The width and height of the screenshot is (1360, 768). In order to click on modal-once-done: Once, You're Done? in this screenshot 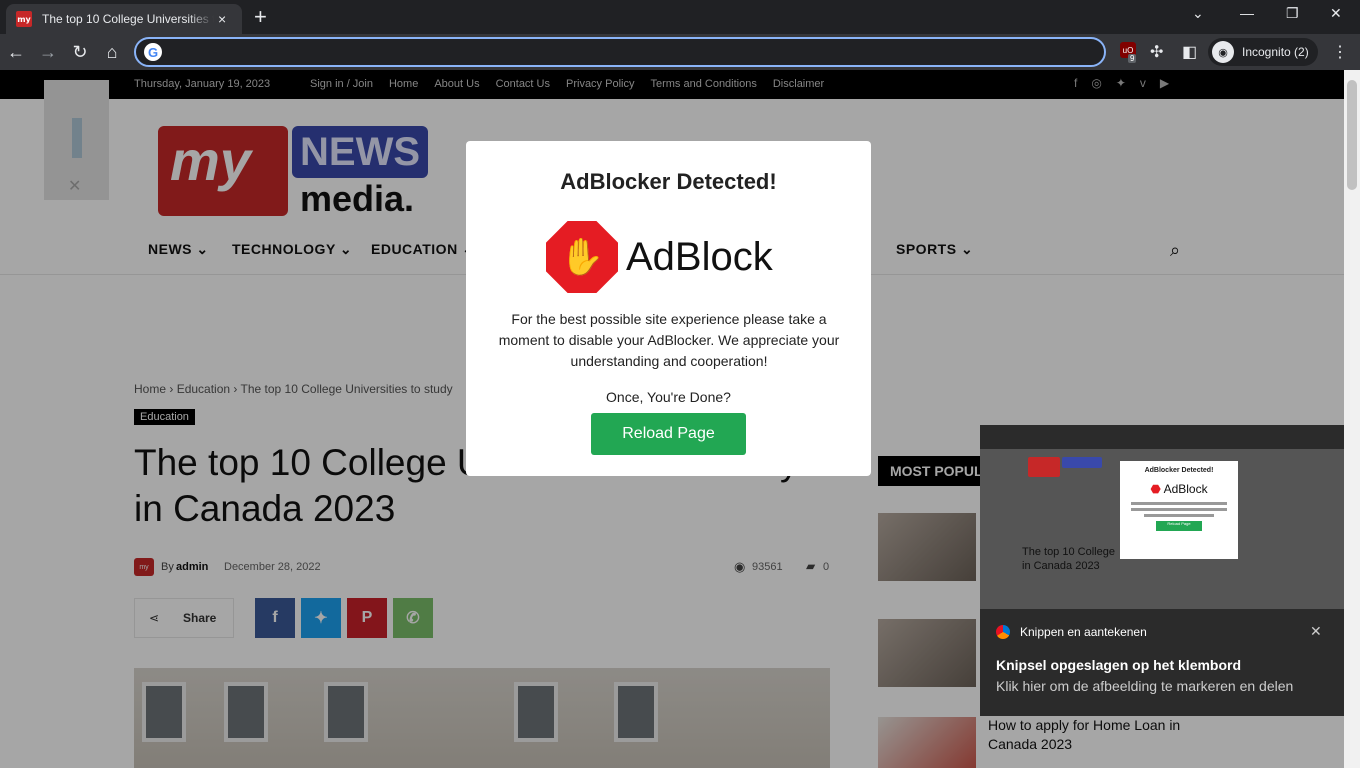, I will do `click(668, 397)`.